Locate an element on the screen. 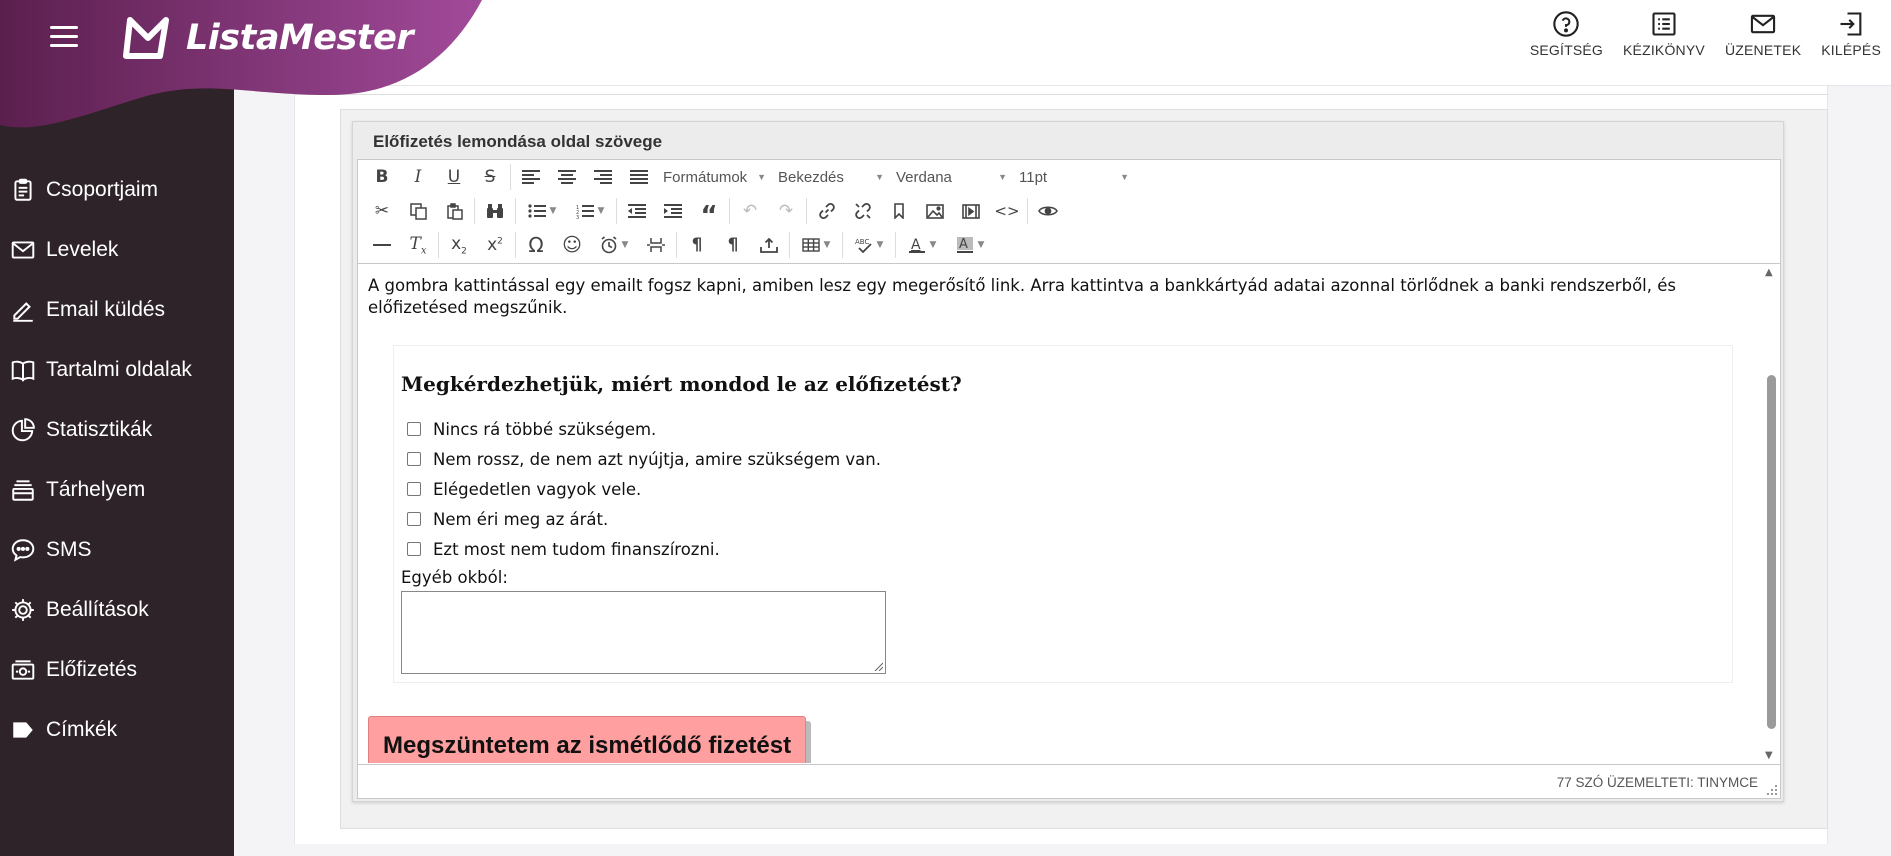  scrollbar-thumb is located at coordinates (1771, 552).